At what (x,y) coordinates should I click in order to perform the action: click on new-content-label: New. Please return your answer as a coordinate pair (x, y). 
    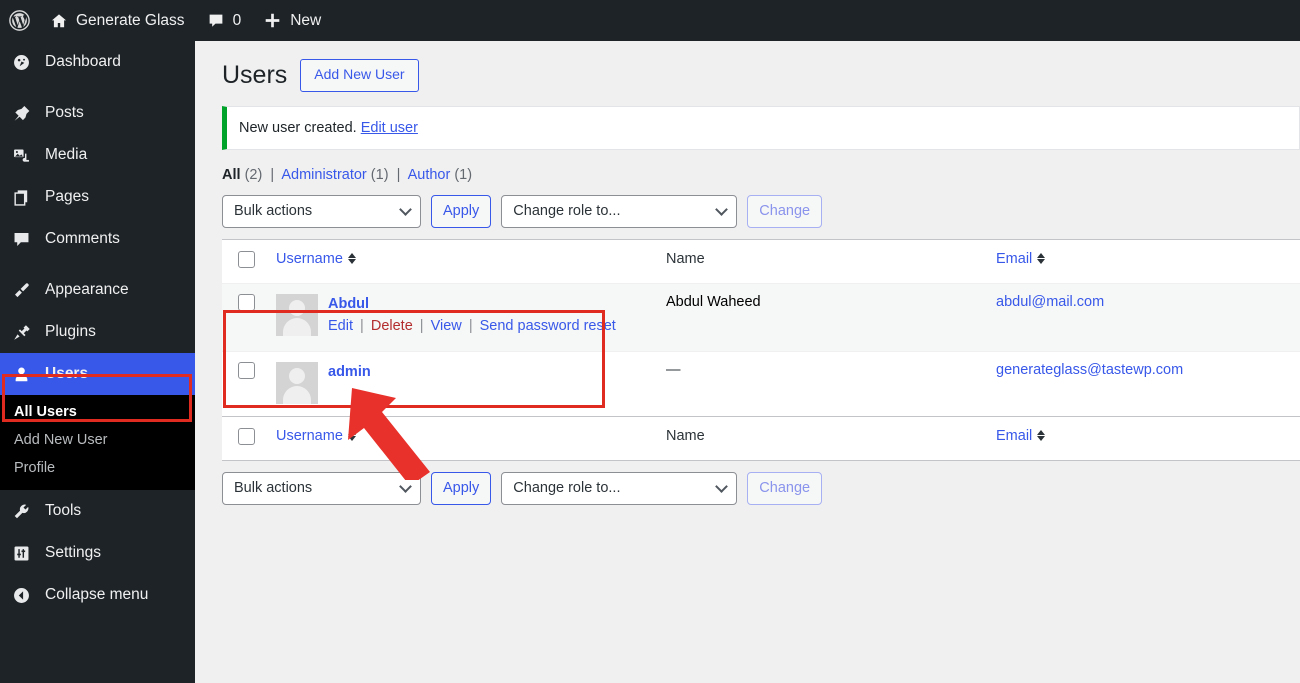
    Looking at the image, I should click on (306, 20).